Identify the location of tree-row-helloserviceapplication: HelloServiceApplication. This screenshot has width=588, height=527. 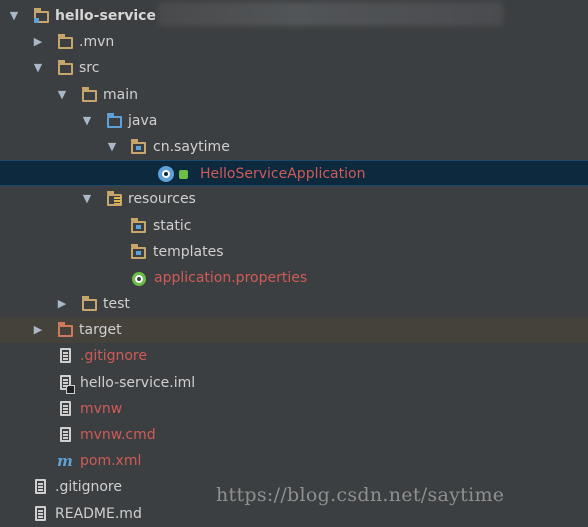
(294, 173).